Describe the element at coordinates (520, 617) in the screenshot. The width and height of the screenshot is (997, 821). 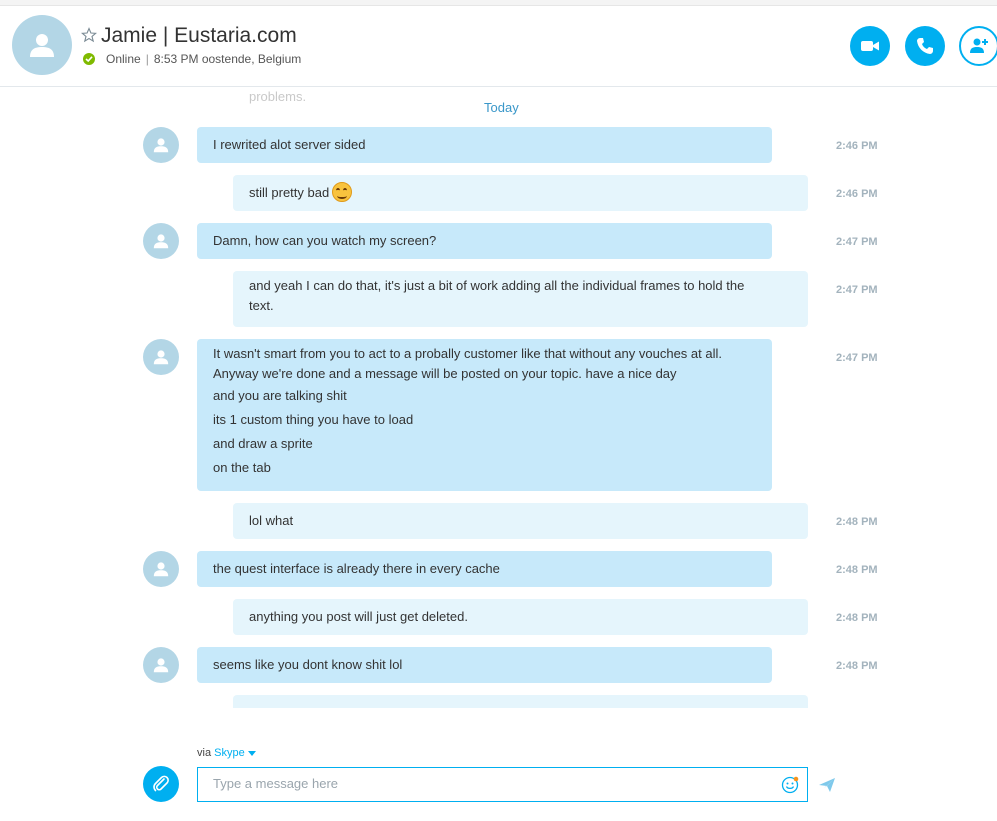
I see `message-bubble-outgoing: anything you post will just get deleted.` at that location.